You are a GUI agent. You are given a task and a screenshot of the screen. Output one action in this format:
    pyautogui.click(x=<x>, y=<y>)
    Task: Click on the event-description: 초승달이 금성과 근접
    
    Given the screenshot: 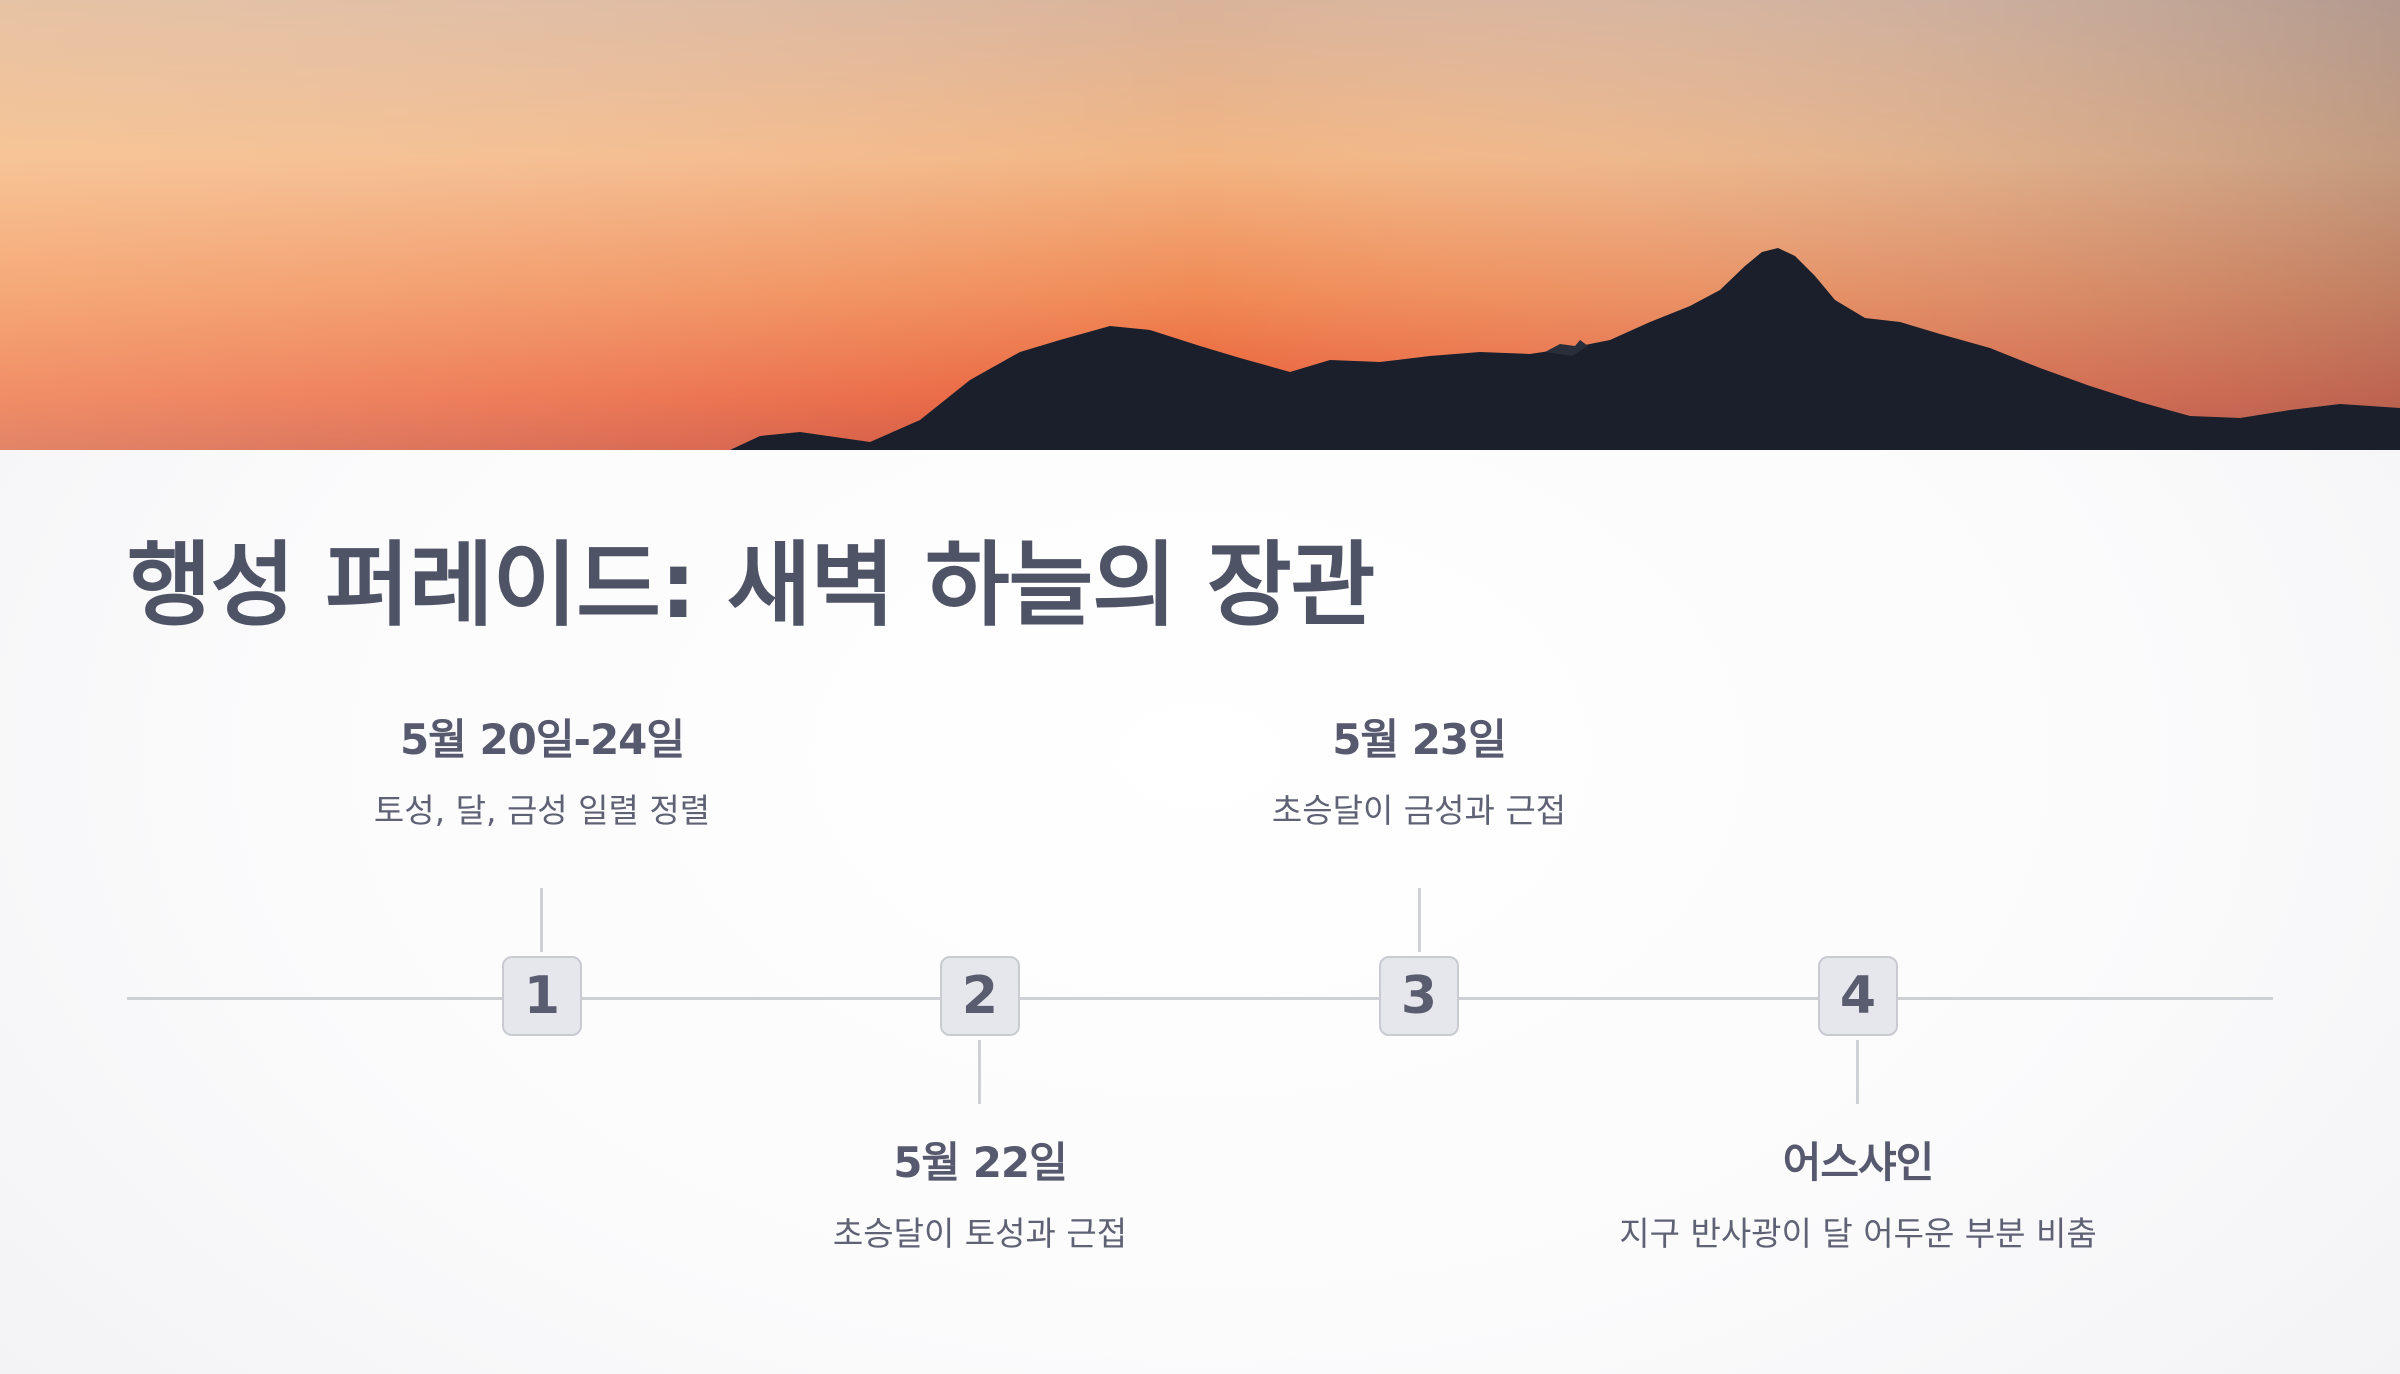 What is the action you would take?
    pyautogui.click(x=1419, y=811)
    